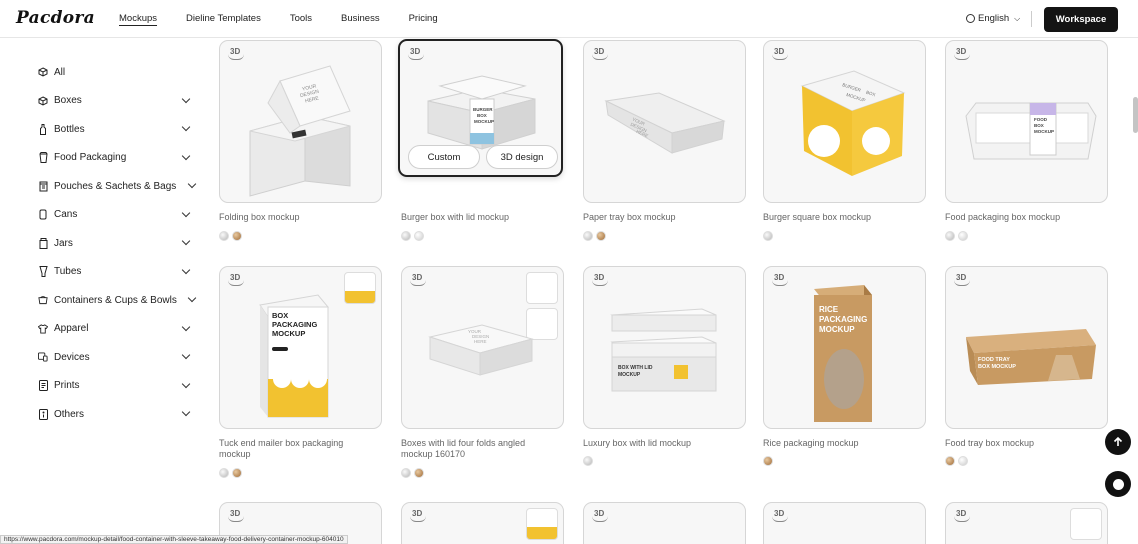 This screenshot has height=544, width=1138. What do you see at coordinates (844, 121) in the screenshot?
I see `product-card-burger-square-box: 3D BURGER BOX MOCKUP` at bounding box center [844, 121].